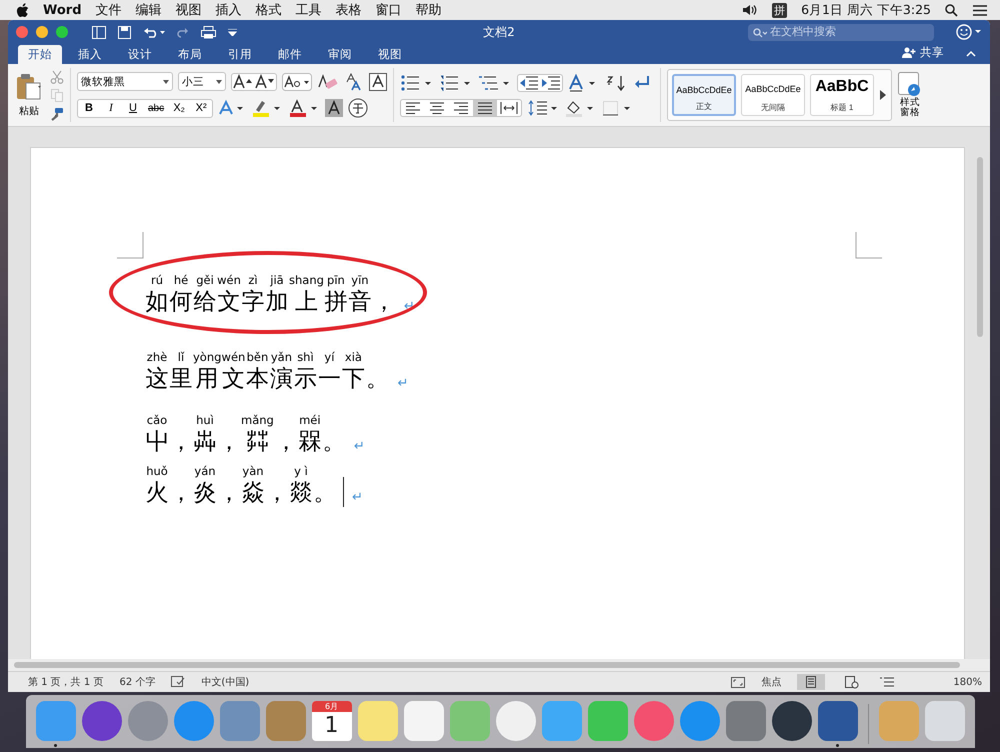 Image resolution: width=1000 pixels, height=752 pixels. I want to click on pinyin: jiā, so click(277, 280).